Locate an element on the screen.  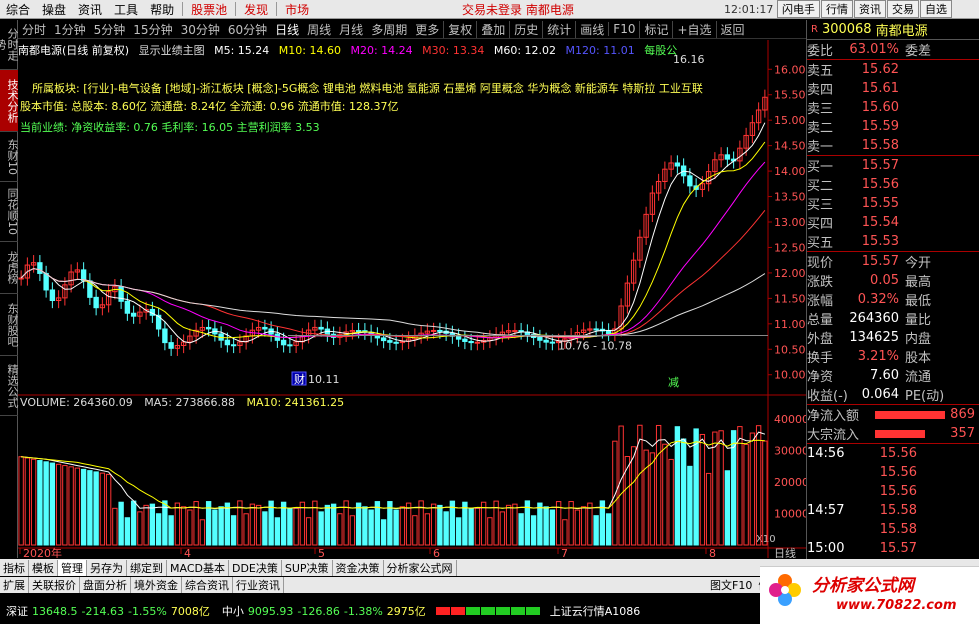
stat-row-label2: 量比 is located at coordinates (918, 320).